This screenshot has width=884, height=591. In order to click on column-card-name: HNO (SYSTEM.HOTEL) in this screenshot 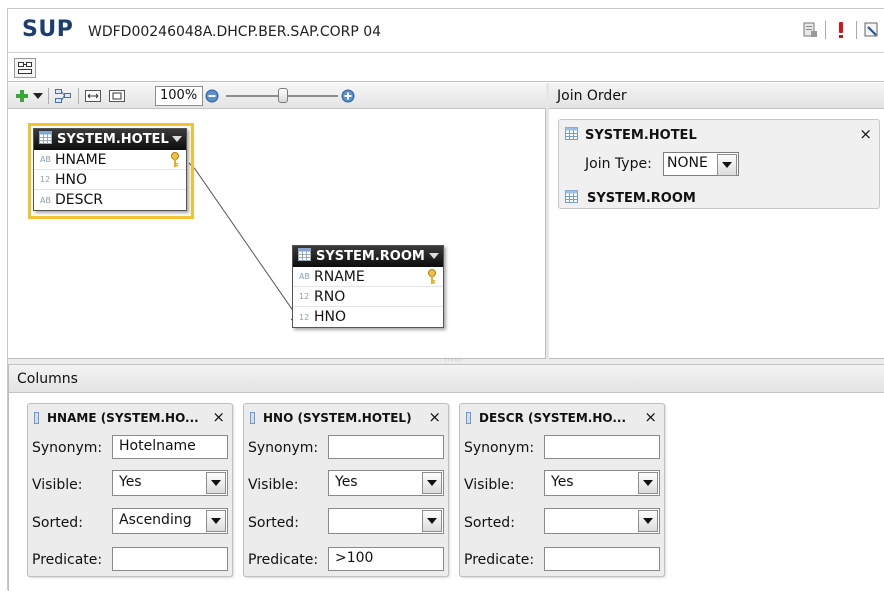, I will do `click(337, 418)`.